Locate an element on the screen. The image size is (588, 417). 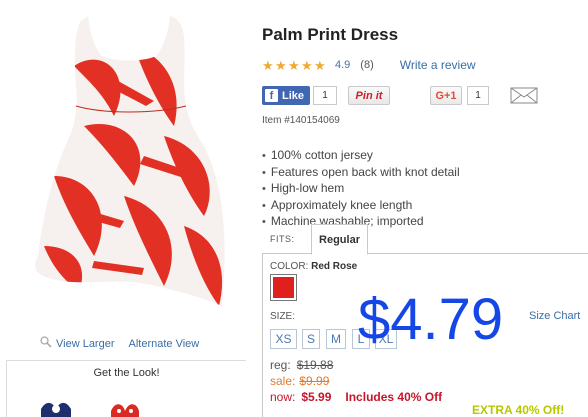
color-swatch-red-rose is located at coordinates (283, 287).